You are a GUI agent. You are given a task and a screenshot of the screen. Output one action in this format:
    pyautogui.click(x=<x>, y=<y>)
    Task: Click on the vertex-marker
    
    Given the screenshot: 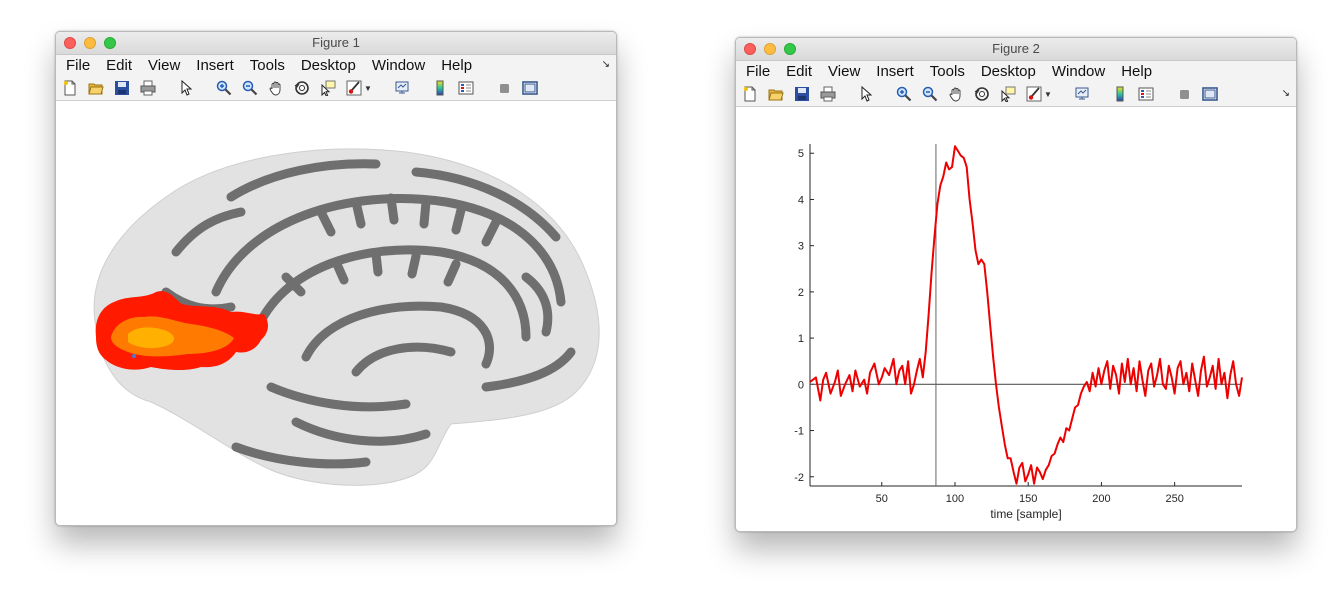 What is the action you would take?
    pyautogui.click(x=134, y=356)
    